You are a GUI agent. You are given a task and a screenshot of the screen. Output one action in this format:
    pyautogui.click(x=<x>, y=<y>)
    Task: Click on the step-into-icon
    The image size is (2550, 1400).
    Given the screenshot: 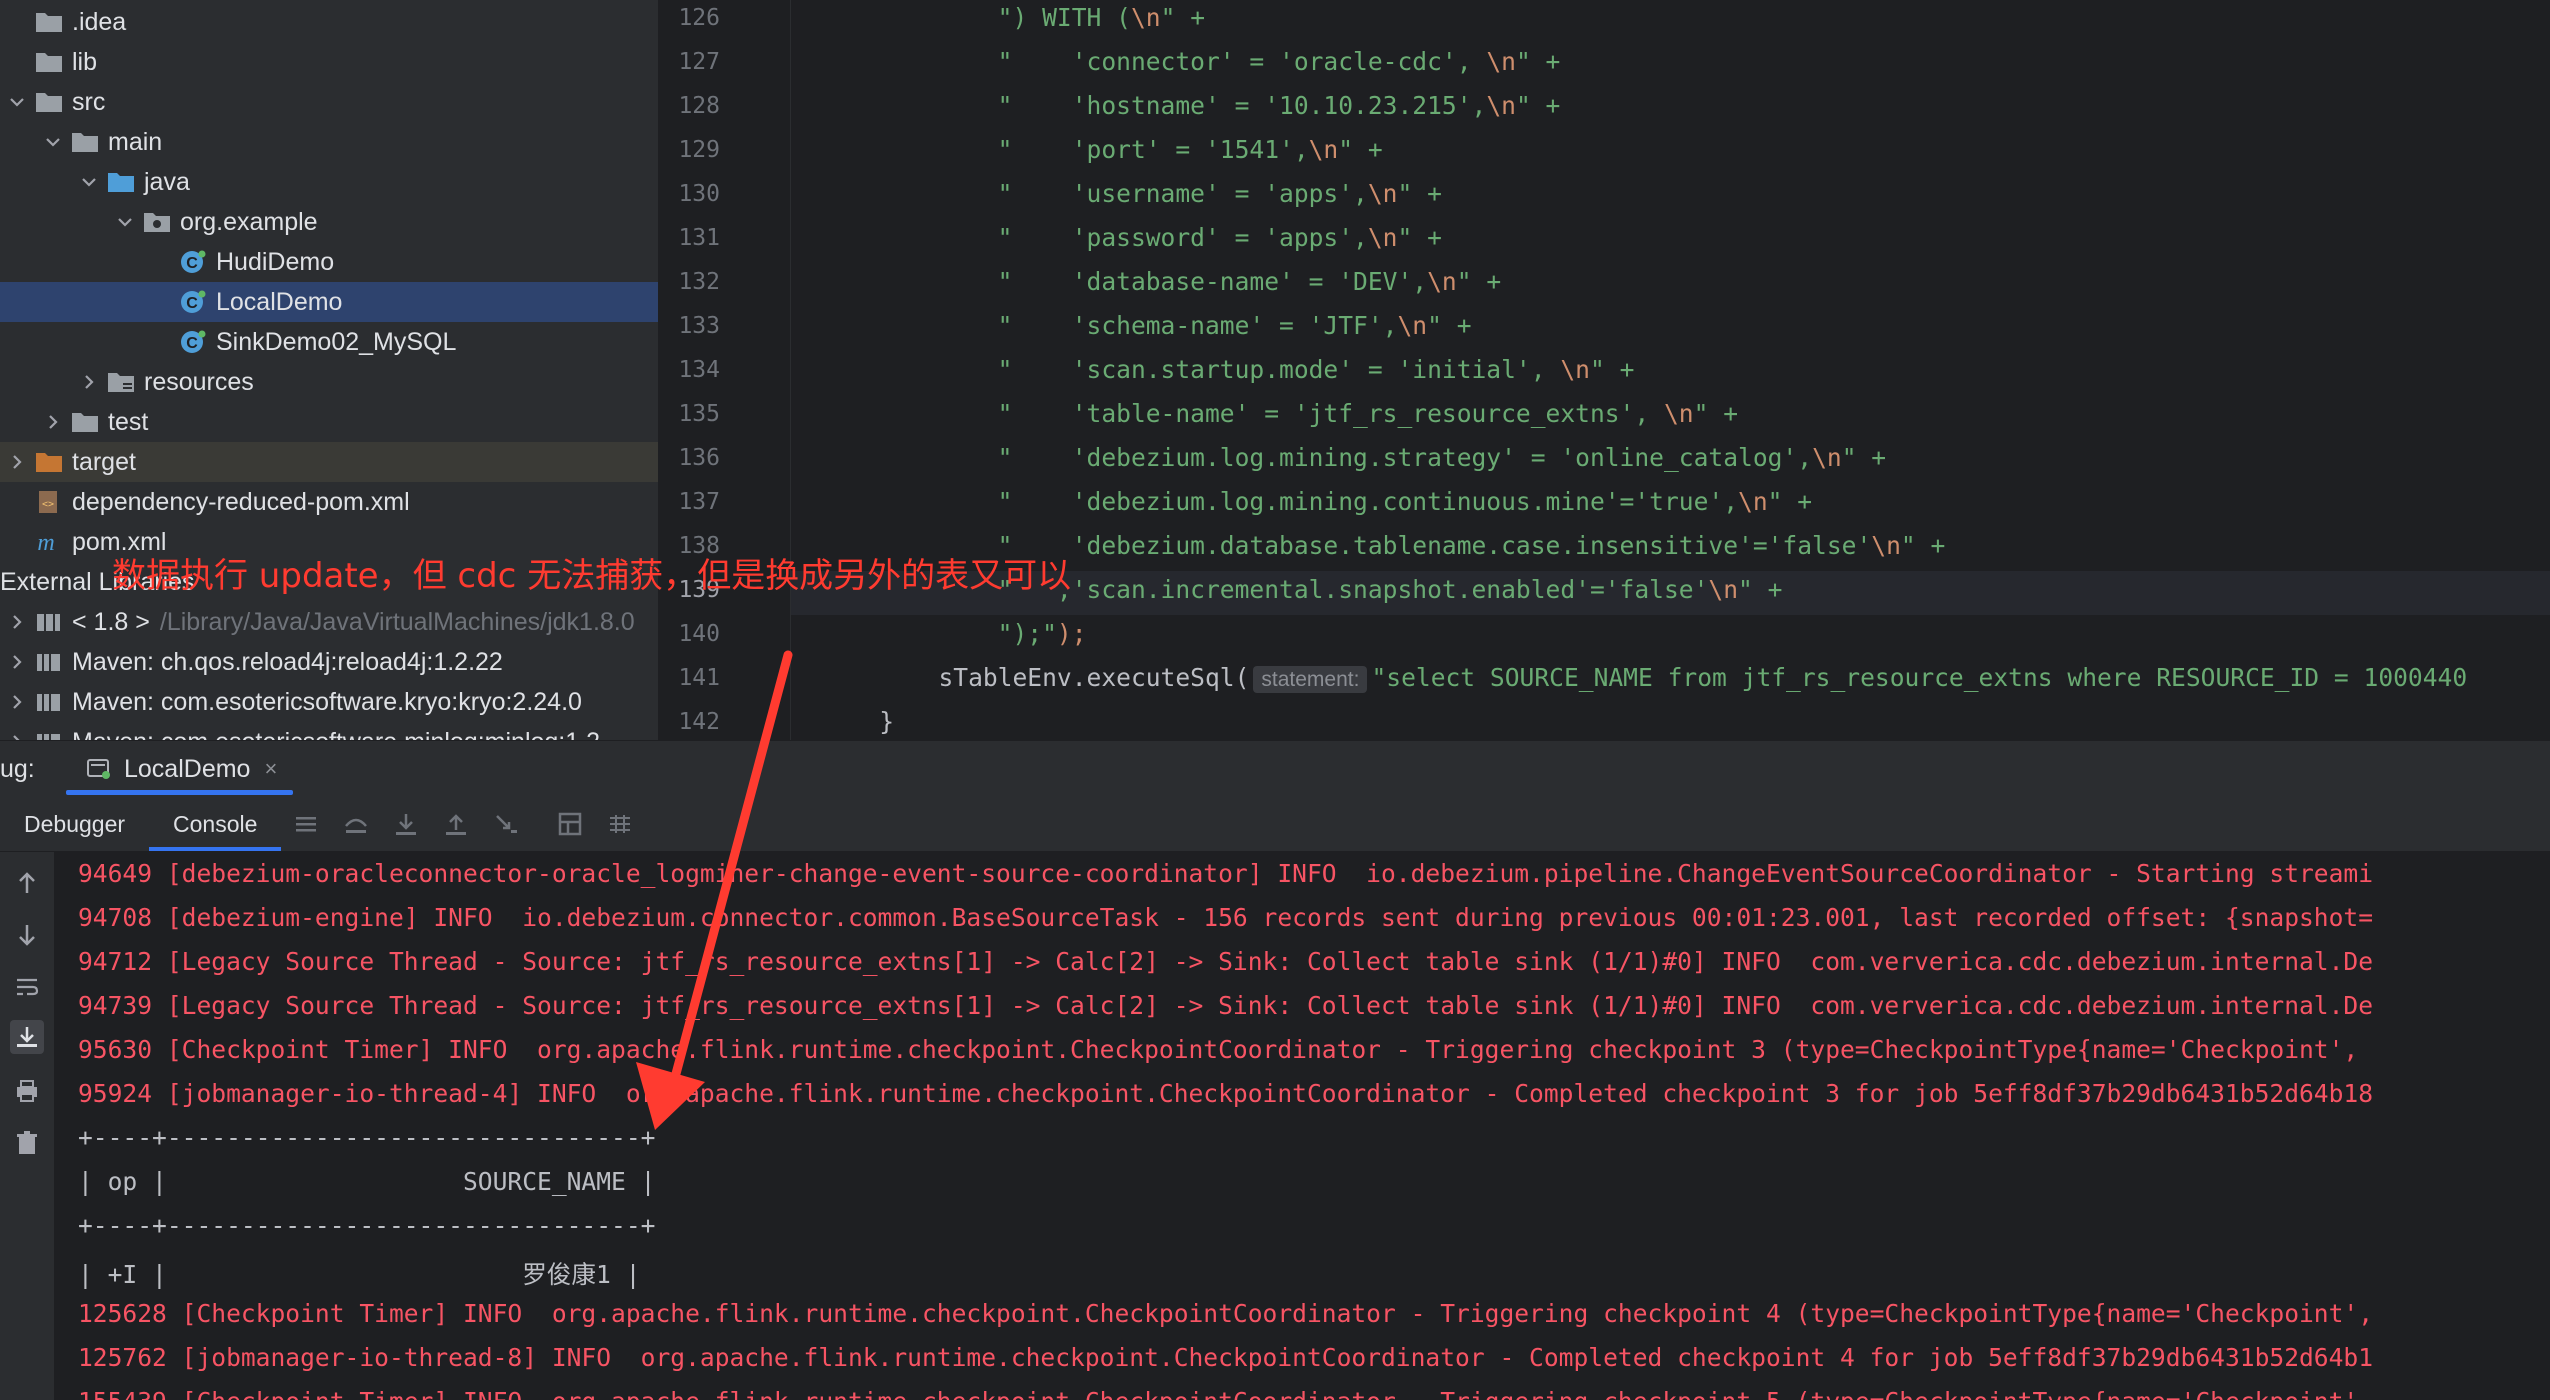 What is the action you would take?
    pyautogui.click(x=406, y=824)
    